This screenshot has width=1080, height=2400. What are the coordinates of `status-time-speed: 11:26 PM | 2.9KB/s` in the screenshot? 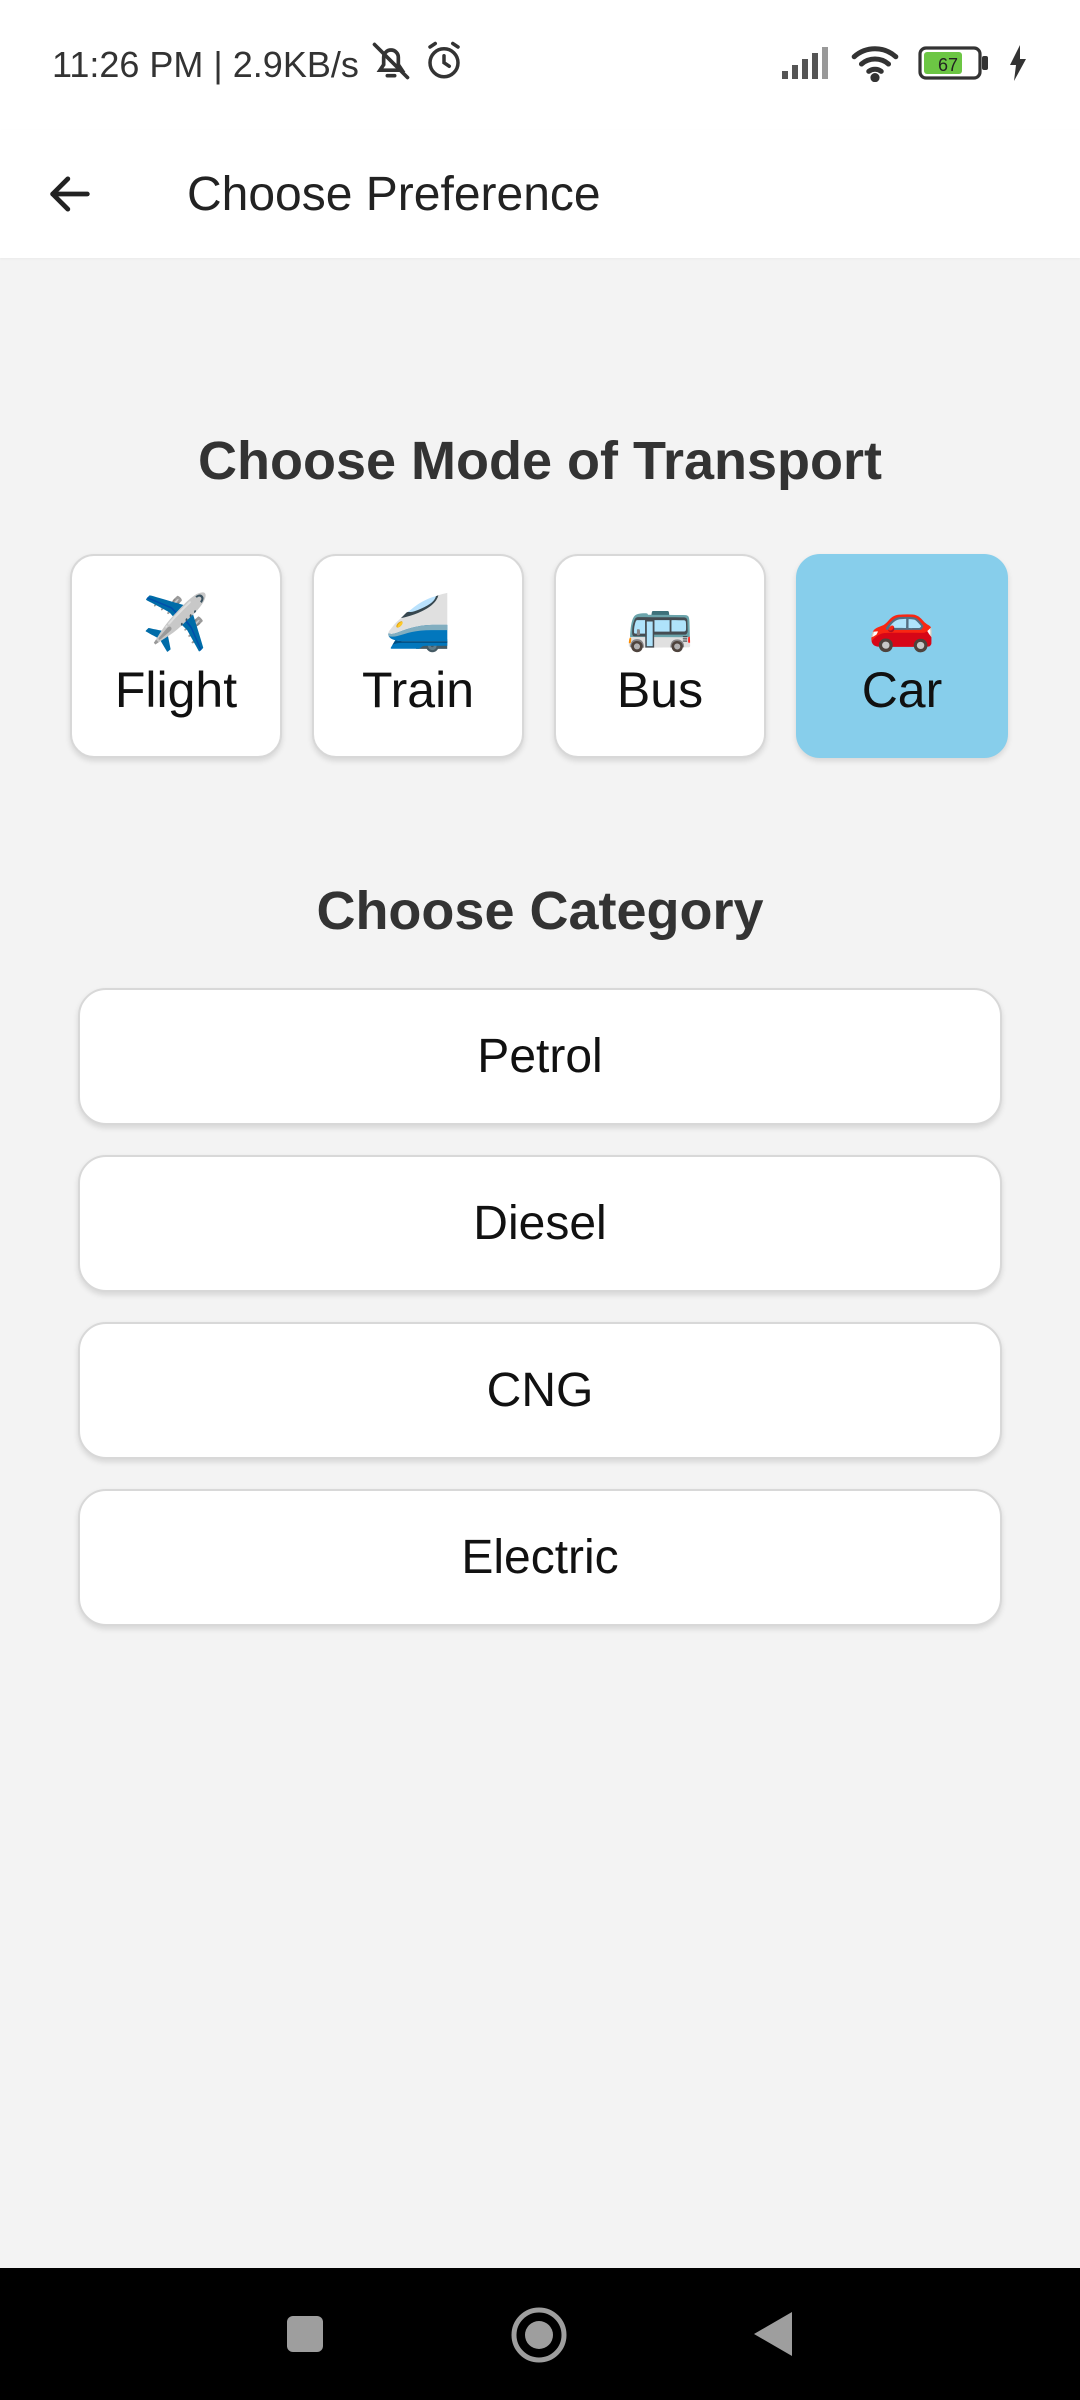 It's located at (205, 64).